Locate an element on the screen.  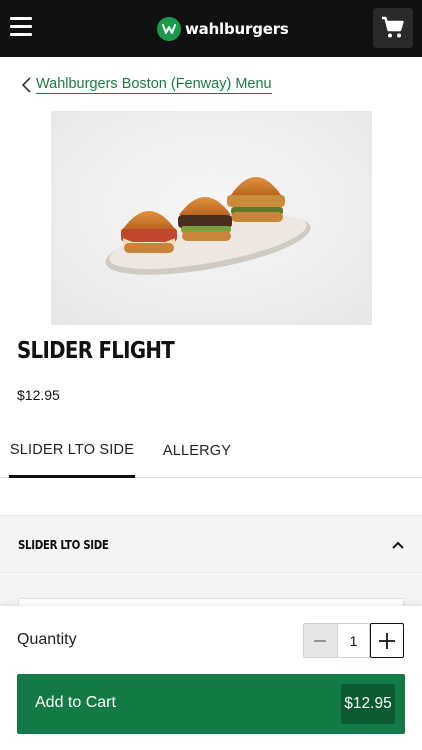
quantity-value: 1 is located at coordinates (353, 640).